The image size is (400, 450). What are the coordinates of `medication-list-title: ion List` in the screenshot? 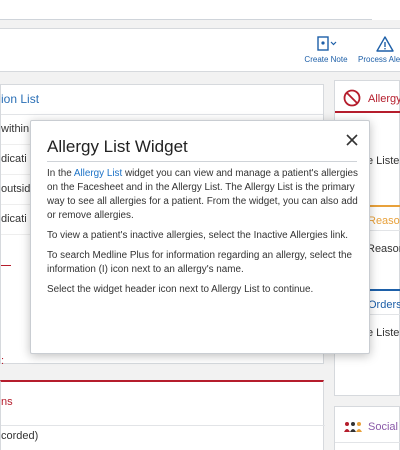 It's located at (162, 100).